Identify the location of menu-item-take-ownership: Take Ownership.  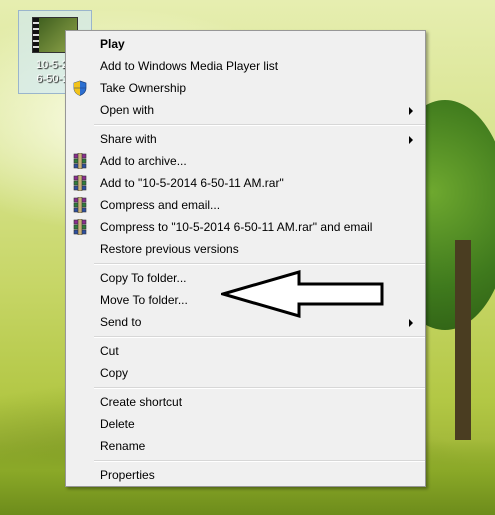
(245, 88).